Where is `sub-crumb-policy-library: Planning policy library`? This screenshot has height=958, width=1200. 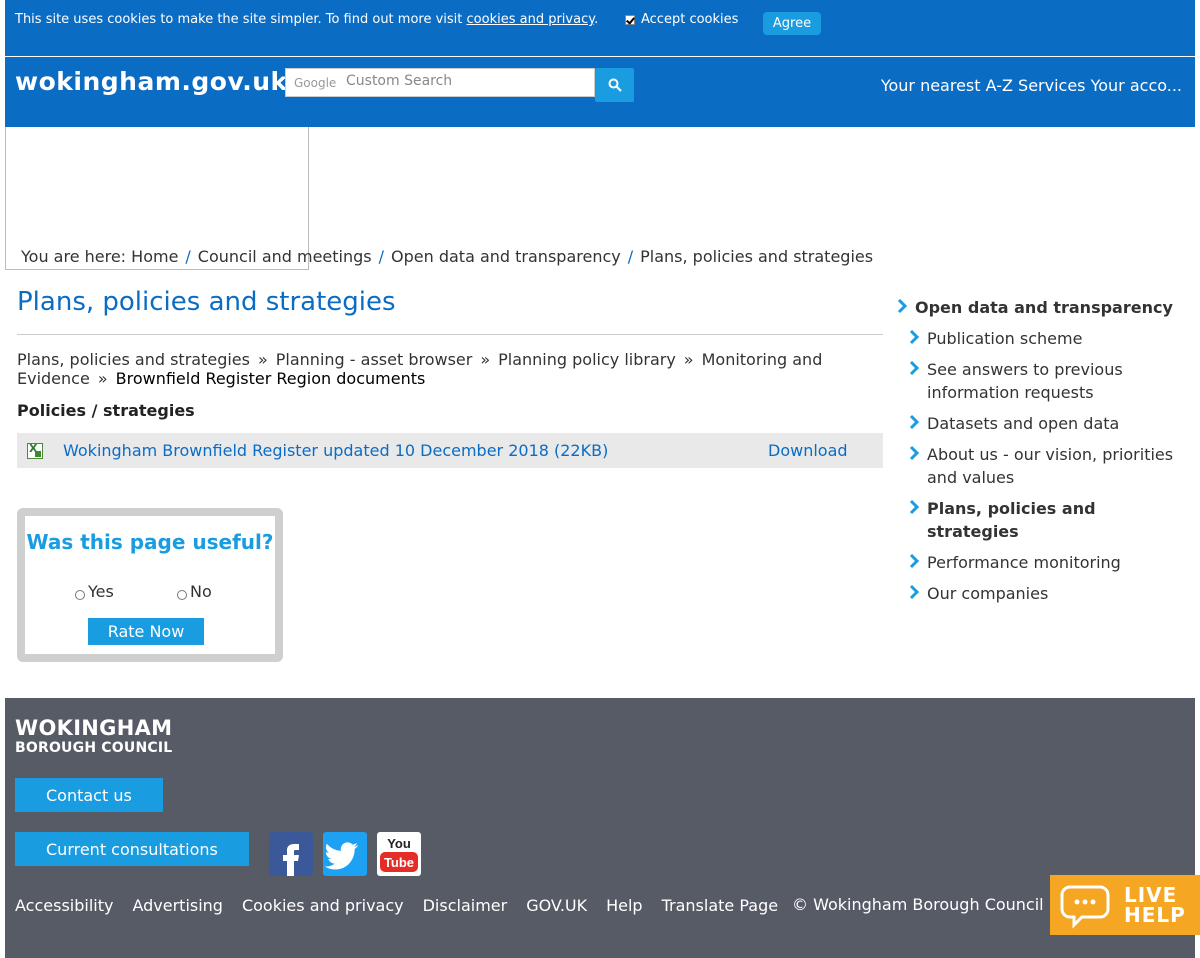
sub-crumb-policy-library: Planning policy library is located at coordinates (587, 359).